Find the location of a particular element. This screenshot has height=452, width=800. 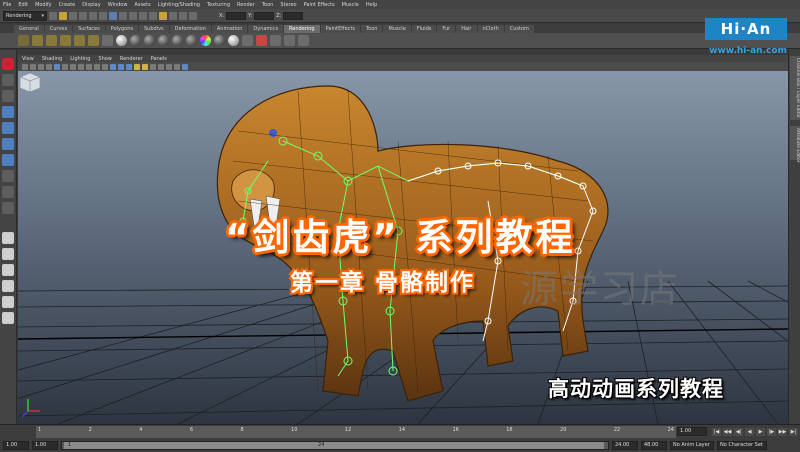

paint-select-tool-icon is located at coordinates (8, 96).